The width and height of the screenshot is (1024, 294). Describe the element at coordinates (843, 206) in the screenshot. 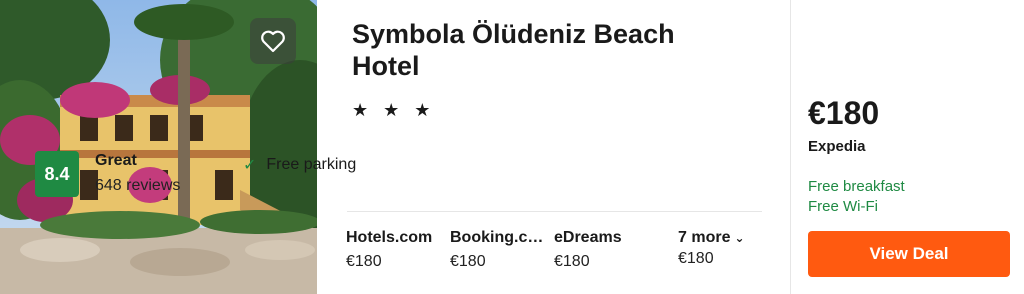

I see `perk-item: Free Wi-Fi` at that location.